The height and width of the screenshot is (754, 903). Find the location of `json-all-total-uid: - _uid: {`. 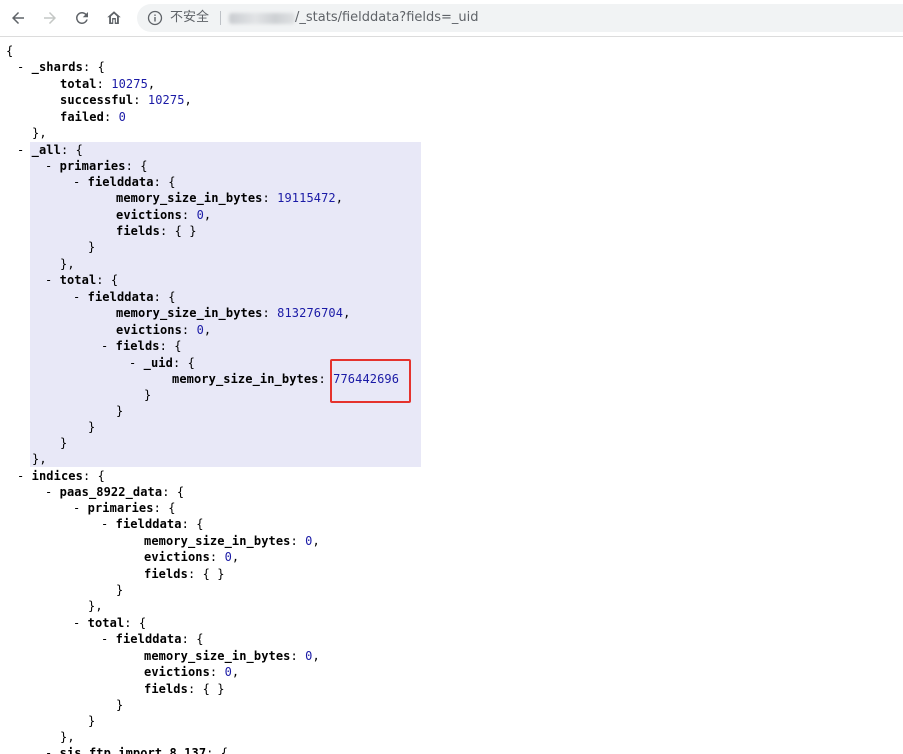

json-all-total-uid: - _uid: { is located at coordinates (162, 363).